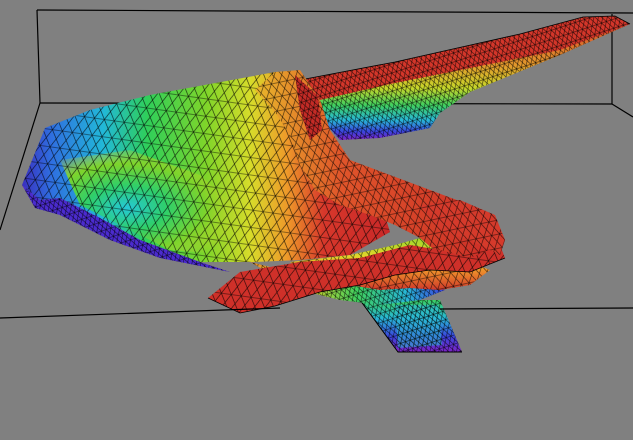 This screenshot has height=440, width=633. What do you see at coordinates (410, 326) in the screenshot?
I see `bottom-block` at bounding box center [410, 326].